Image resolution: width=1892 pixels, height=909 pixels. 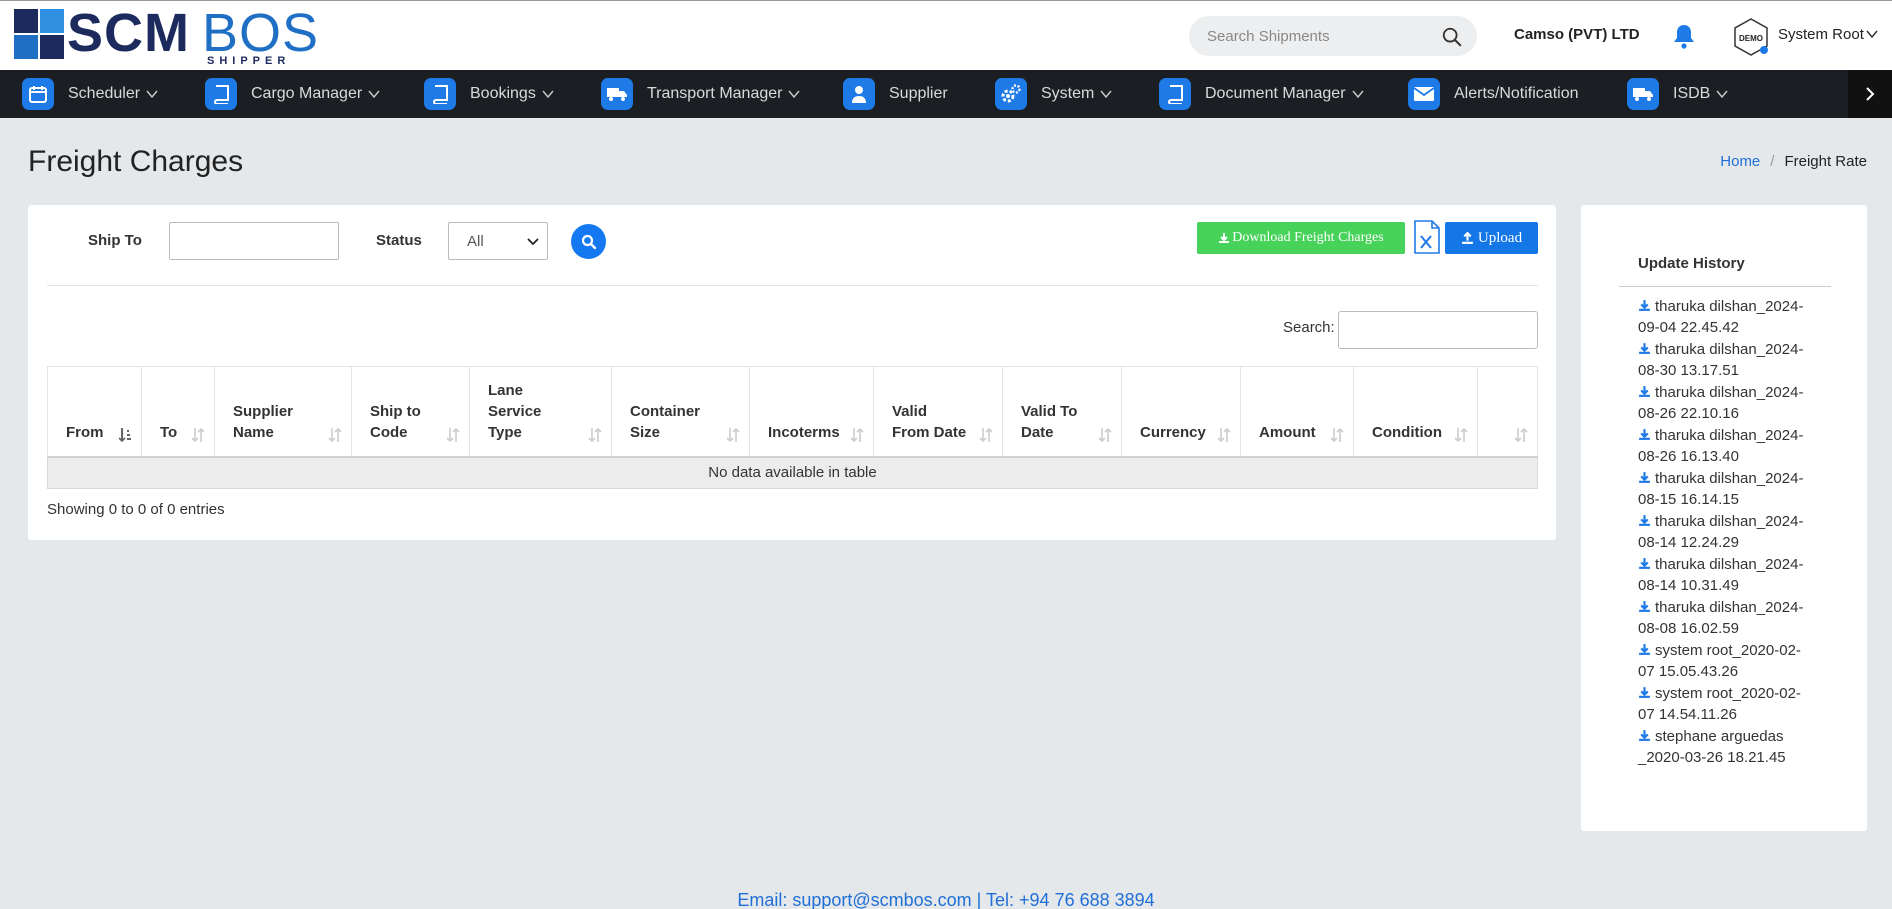 I want to click on column-label: Incoterms, so click(x=804, y=432).